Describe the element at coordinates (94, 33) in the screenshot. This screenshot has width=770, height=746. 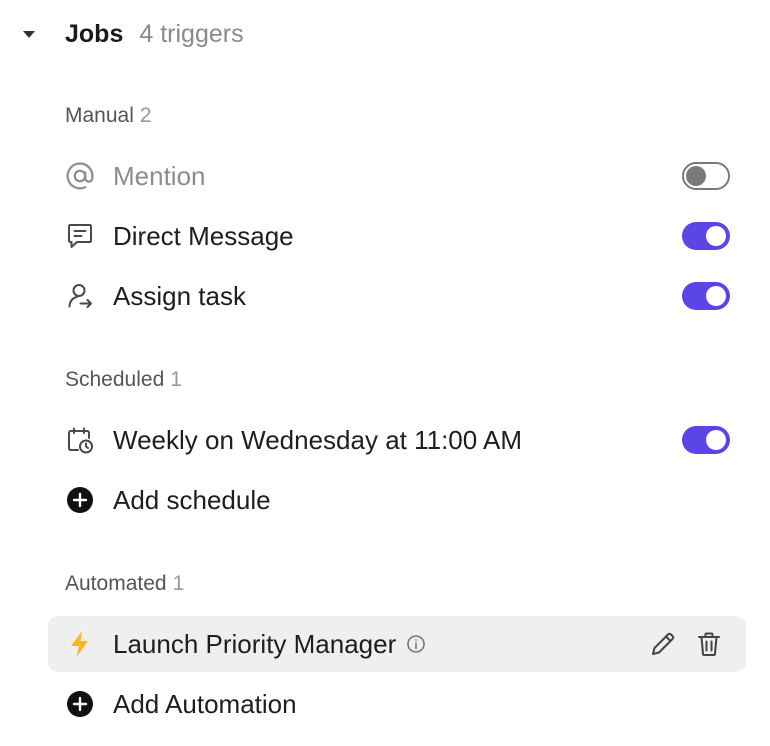
I see `jobs-title: Jobs` at that location.